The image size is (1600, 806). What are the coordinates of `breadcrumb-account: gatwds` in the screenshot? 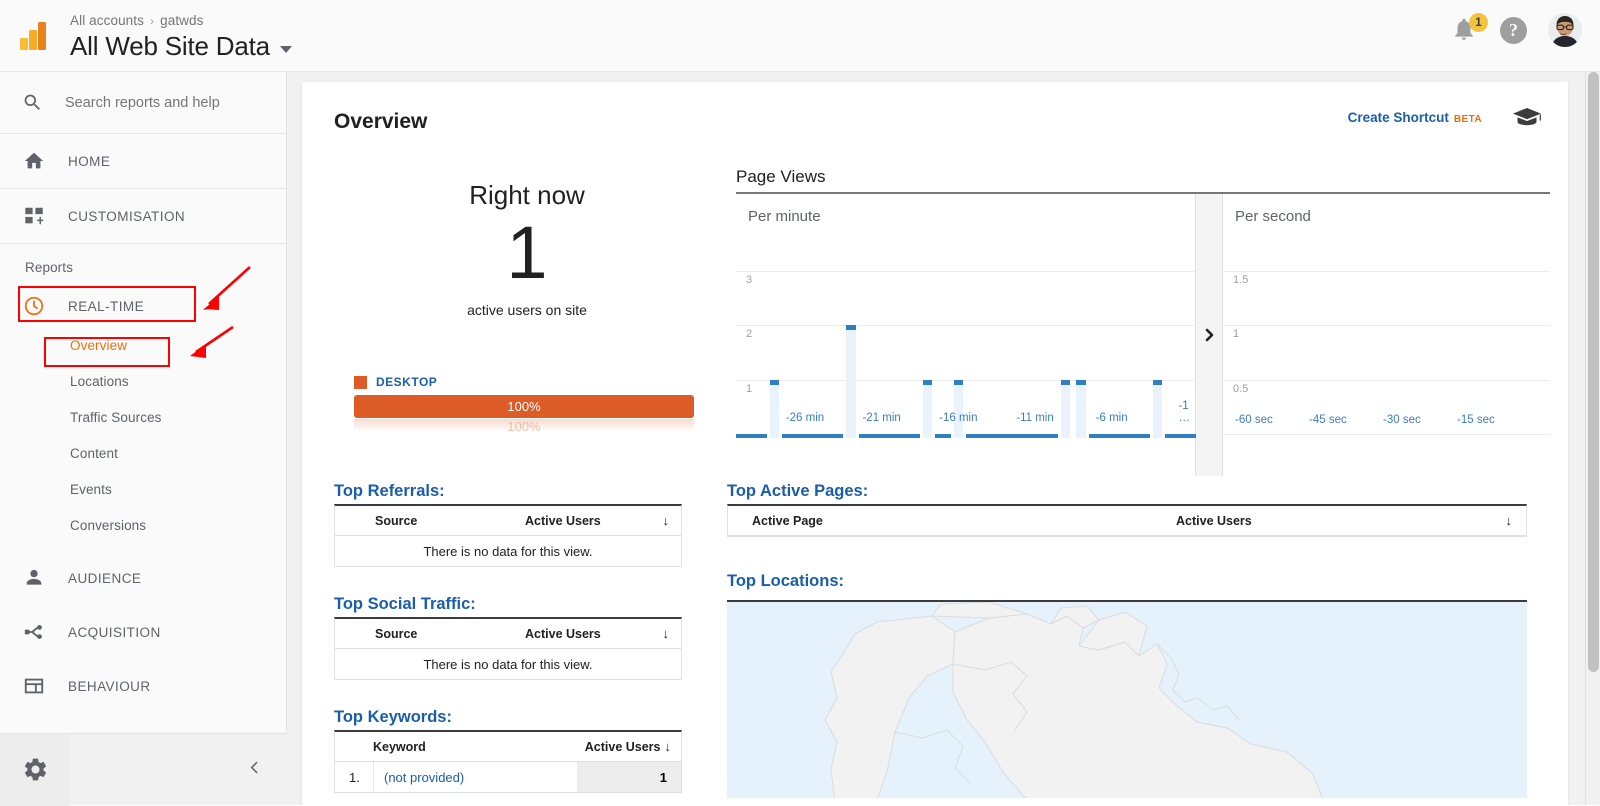 It's located at (181, 20).